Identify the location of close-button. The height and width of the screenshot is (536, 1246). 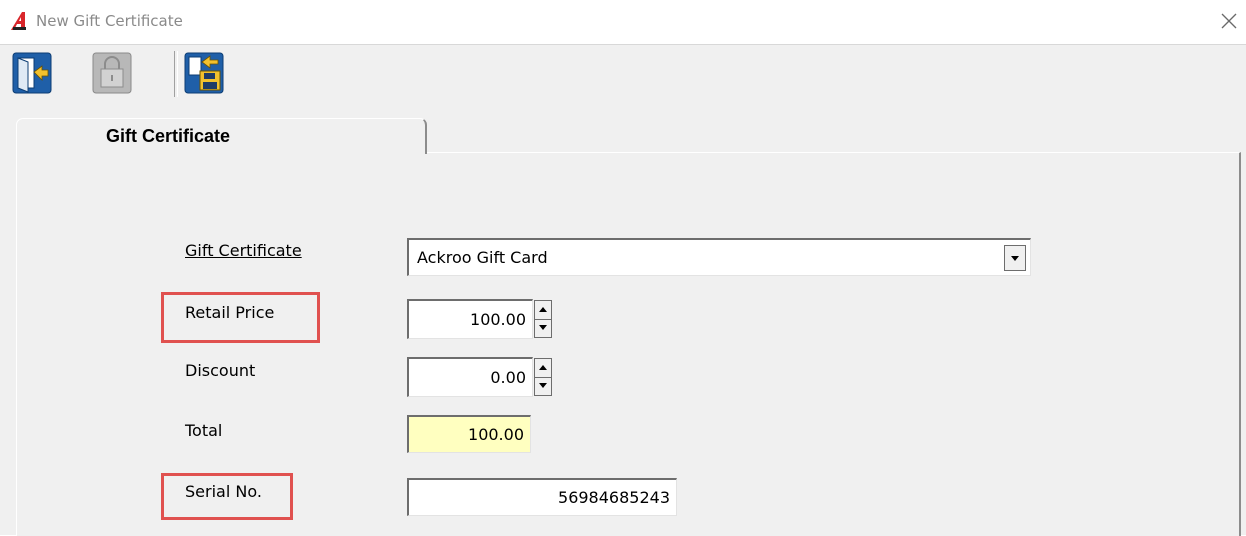
(1229, 21).